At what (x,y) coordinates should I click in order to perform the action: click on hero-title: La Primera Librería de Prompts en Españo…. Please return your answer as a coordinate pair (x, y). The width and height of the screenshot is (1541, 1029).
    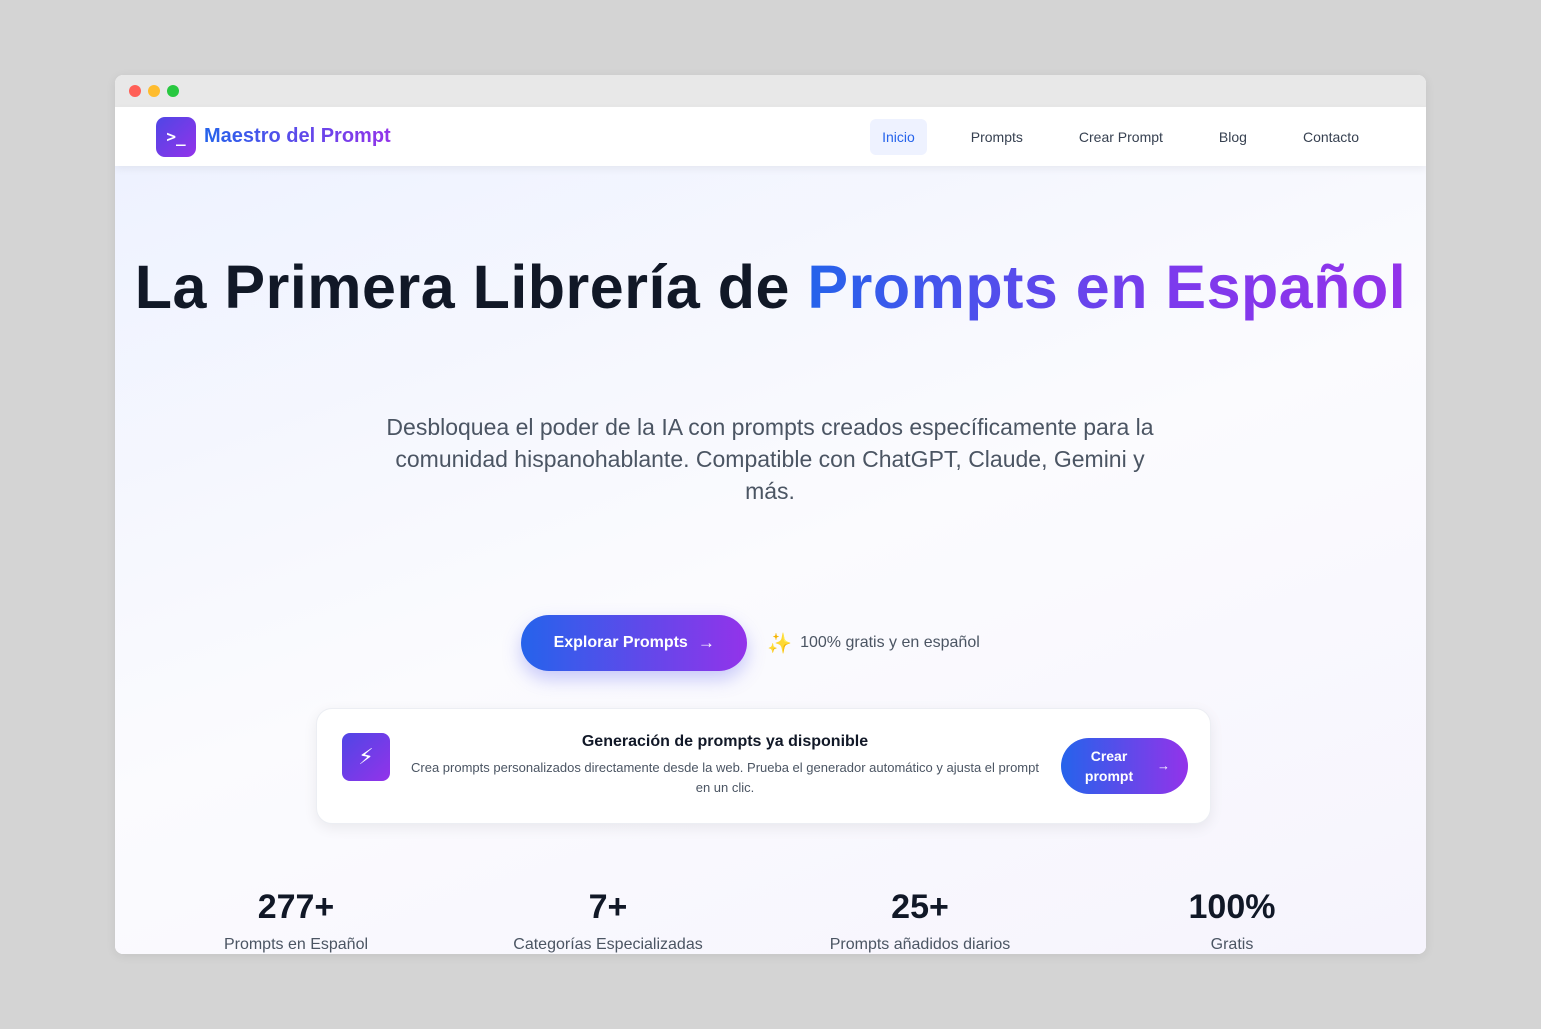
    Looking at the image, I should click on (770, 287).